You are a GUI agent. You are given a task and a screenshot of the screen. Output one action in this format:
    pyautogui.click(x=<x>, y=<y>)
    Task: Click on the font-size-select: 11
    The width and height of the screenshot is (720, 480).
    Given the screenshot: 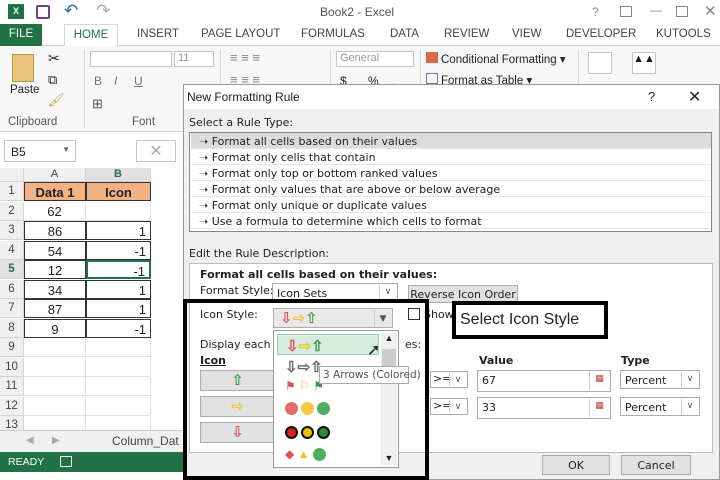 What is the action you would take?
    pyautogui.click(x=194, y=59)
    